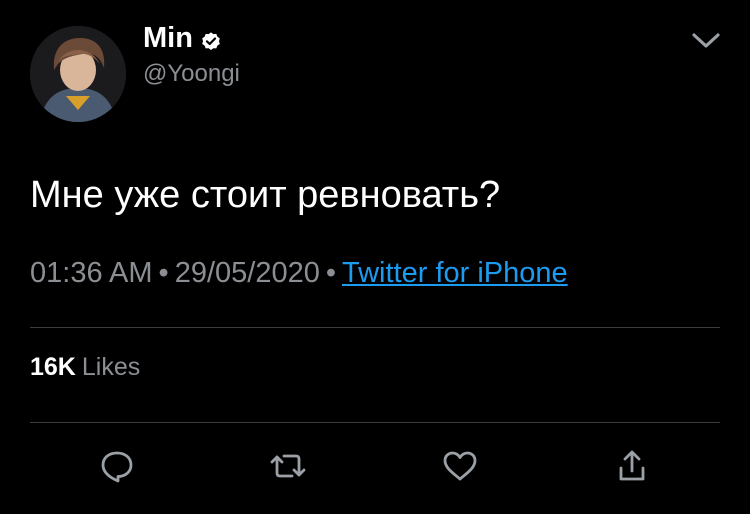  I want to click on chevron-down-icon, so click(706, 41).